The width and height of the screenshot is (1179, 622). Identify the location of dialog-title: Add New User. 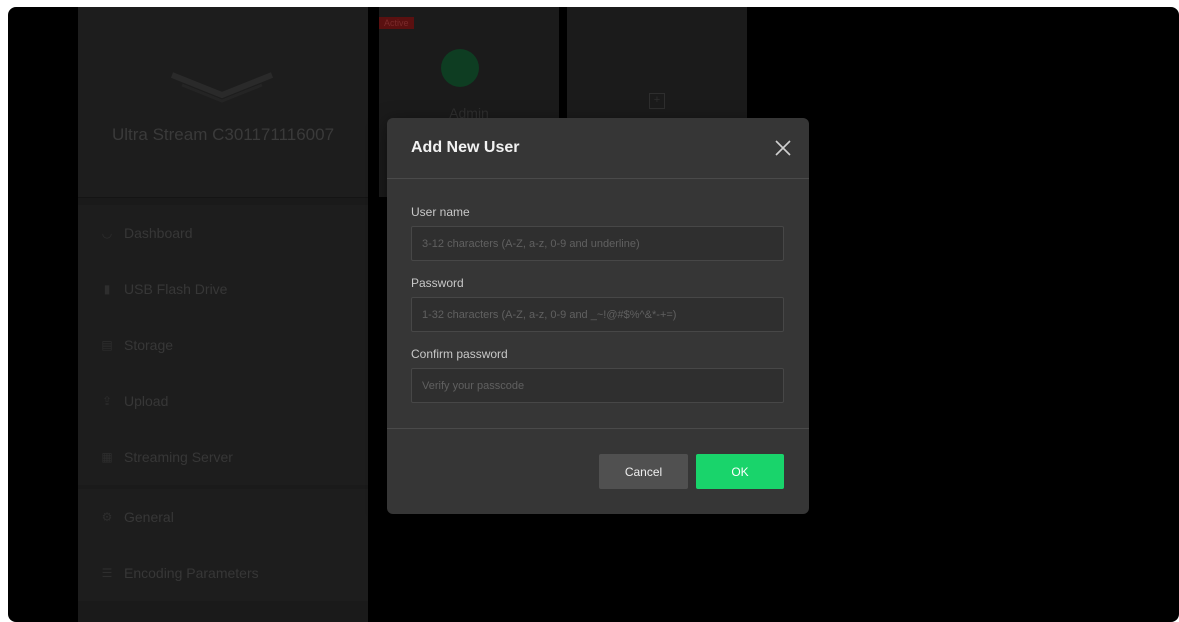
(465, 147).